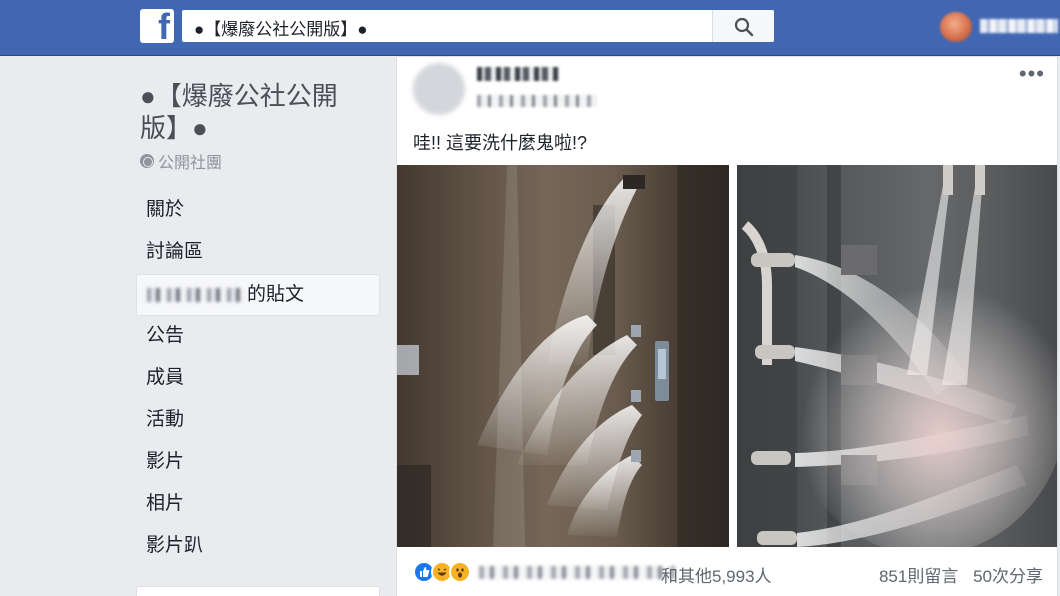 This screenshot has height=596, width=1060. Describe the element at coordinates (258, 295) in the screenshot. I see `nav-item-member-posts: 的貼文` at that location.